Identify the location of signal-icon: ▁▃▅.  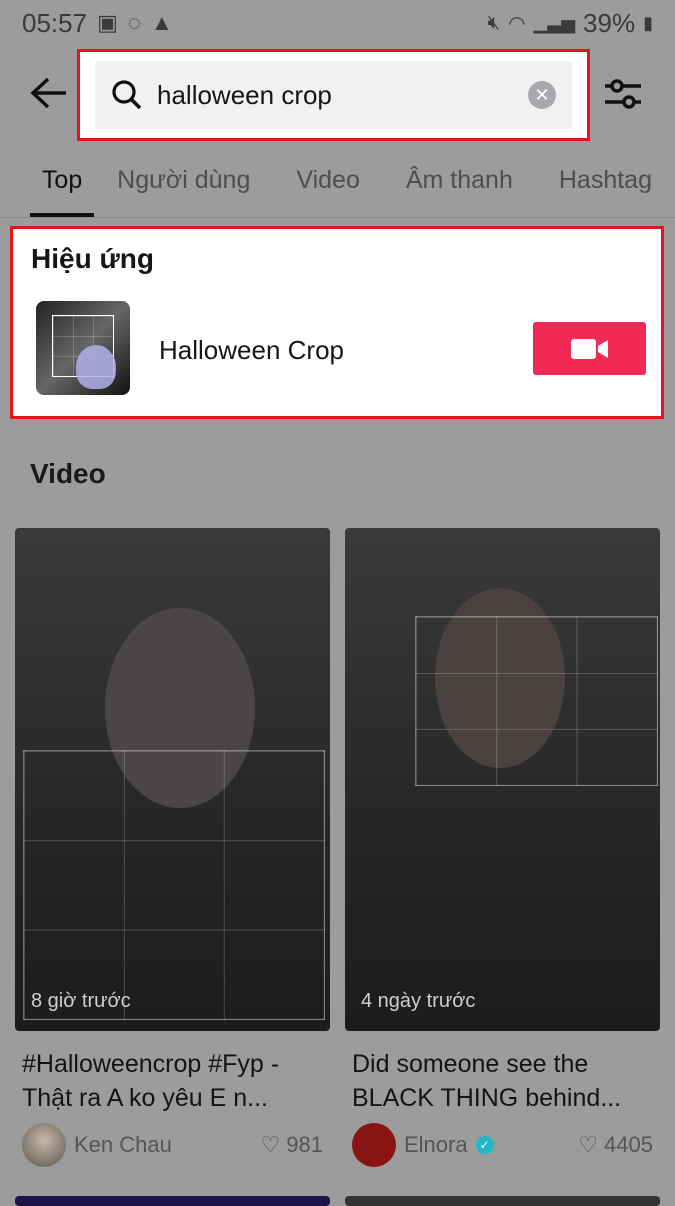
(554, 22).